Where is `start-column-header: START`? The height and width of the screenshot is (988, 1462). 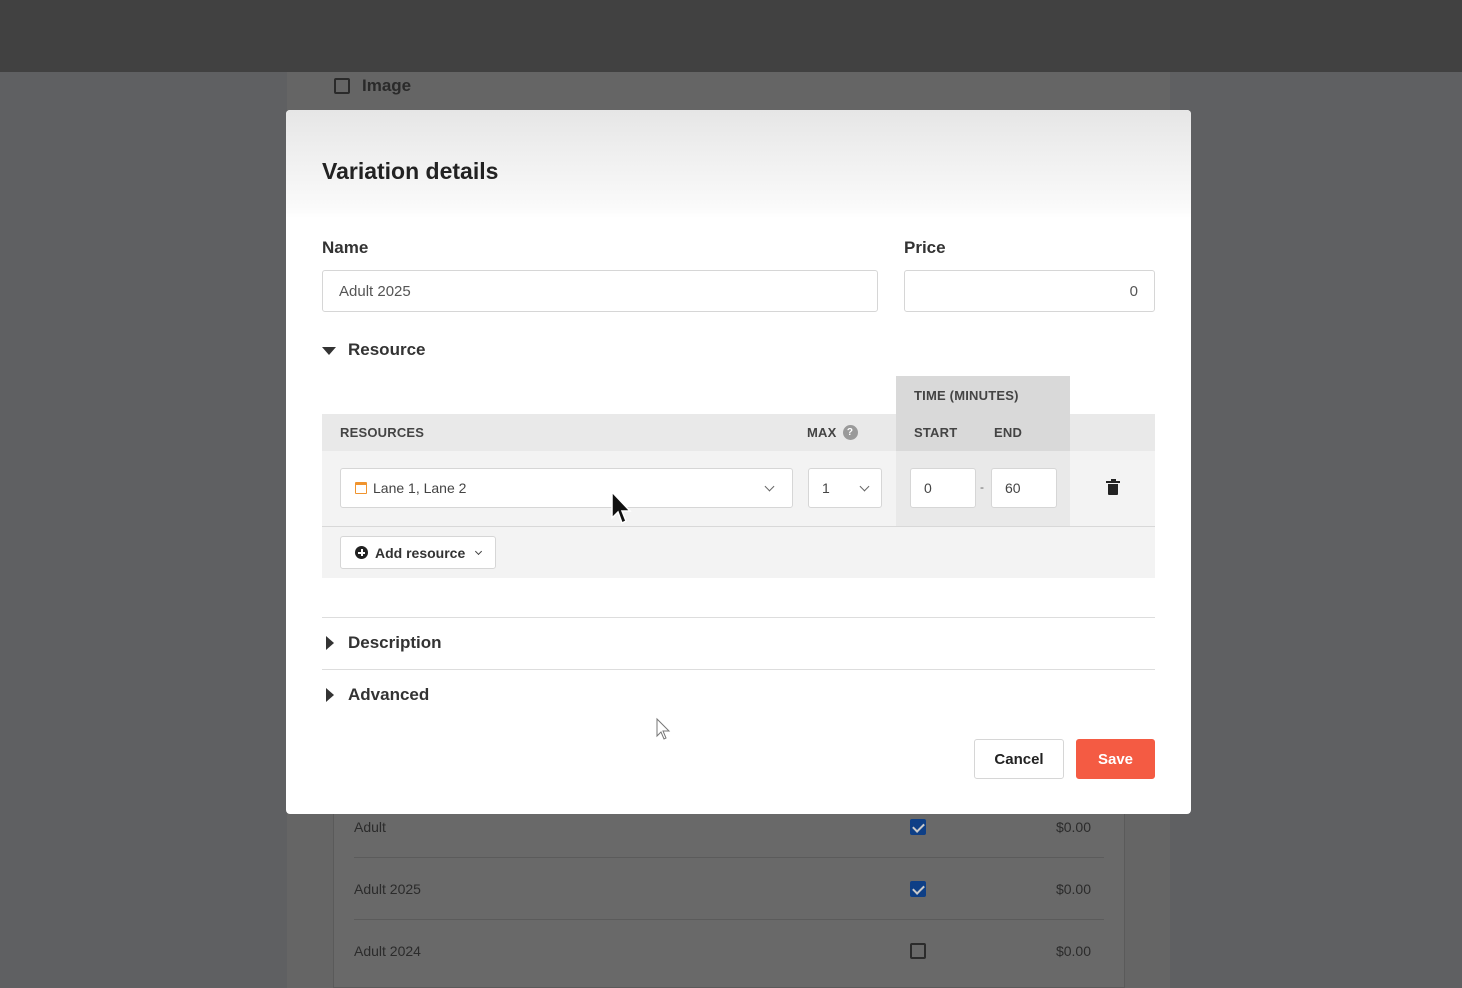 start-column-header: START is located at coordinates (936, 432).